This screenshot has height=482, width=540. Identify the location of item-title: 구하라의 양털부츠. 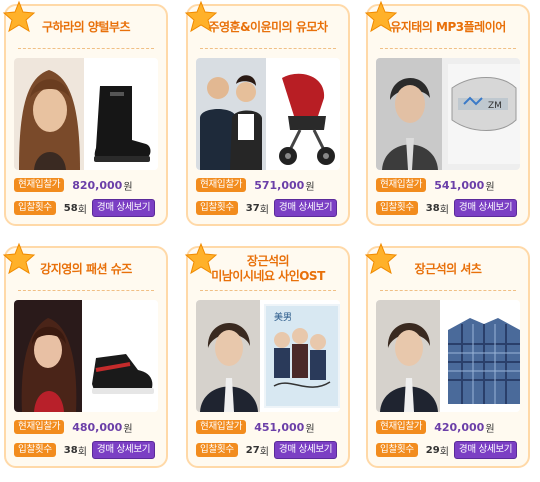
(86, 27).